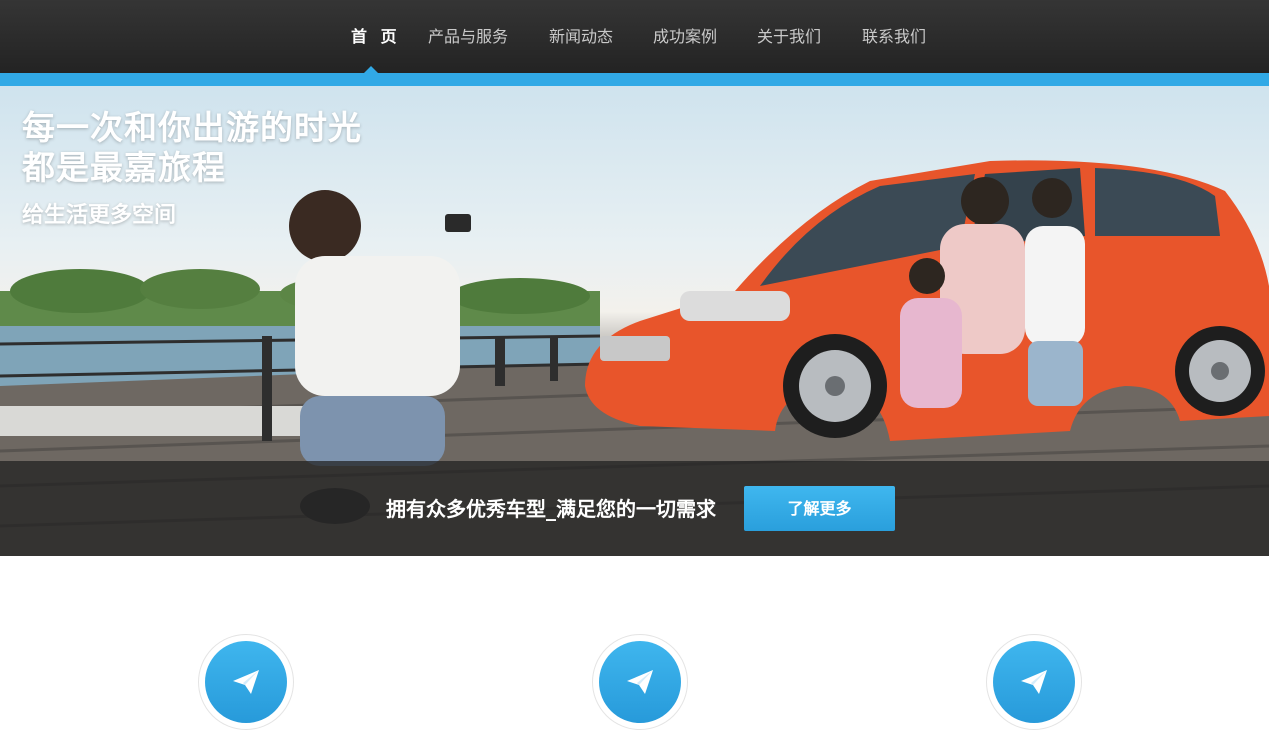 Image resolution: width=1269 pixels, height=733 pixels. I want to click on hero-headline-line-1: 每一次和你出游的时光, so click(192, 127).